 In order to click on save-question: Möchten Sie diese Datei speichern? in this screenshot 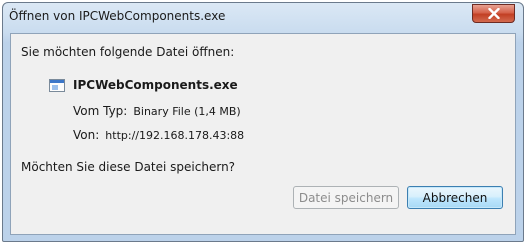, I will do `click(128, 167)`.